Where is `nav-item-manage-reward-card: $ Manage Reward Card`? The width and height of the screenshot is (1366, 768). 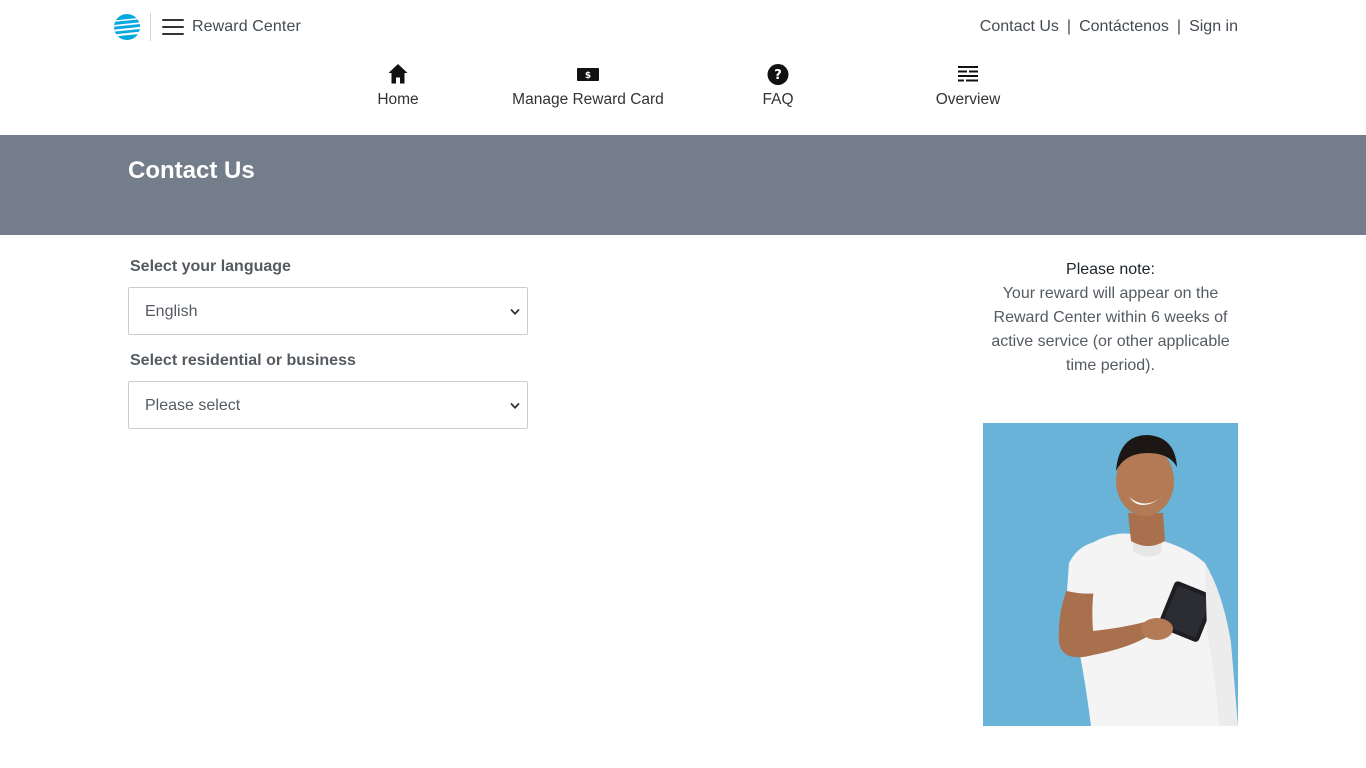
nav-item-manage-reward-card: $ Manage Reward Card is located at coordinates (588, 85).